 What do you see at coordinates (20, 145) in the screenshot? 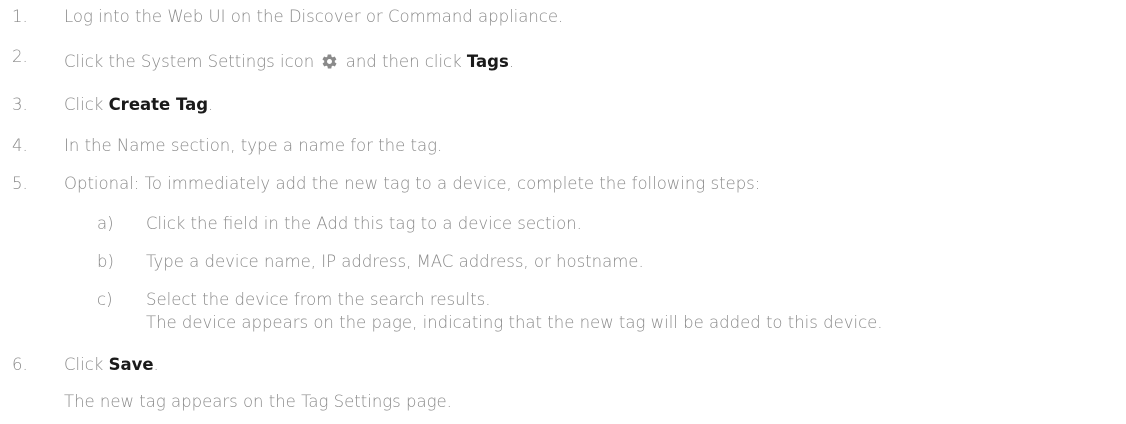
I see `step-number: 4.` at bounding box center [20, 145].